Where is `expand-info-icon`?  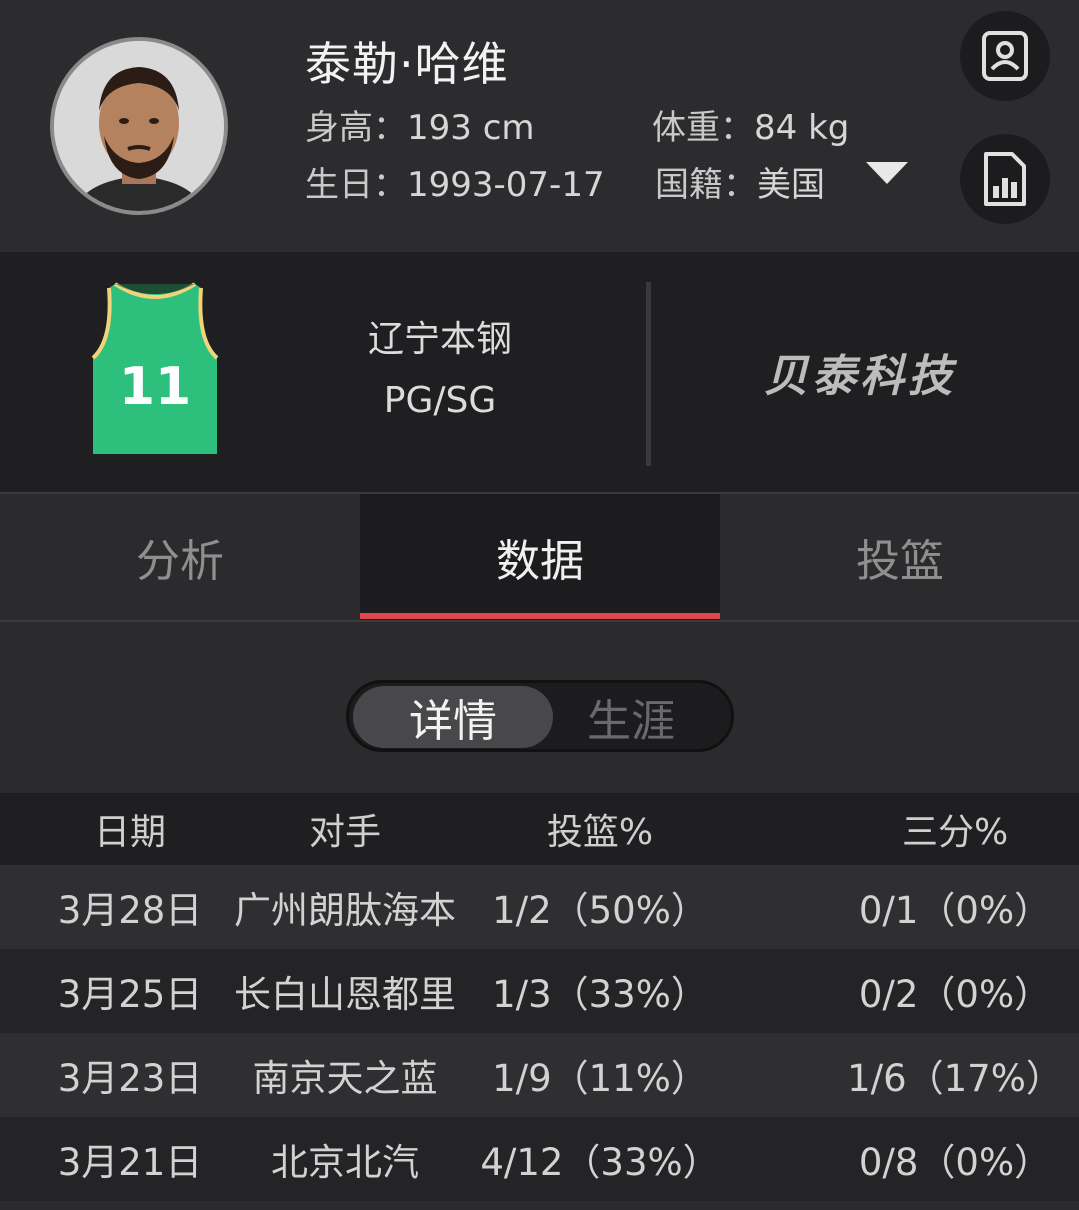
expand-info-icon is located at coordinates (887, 173).